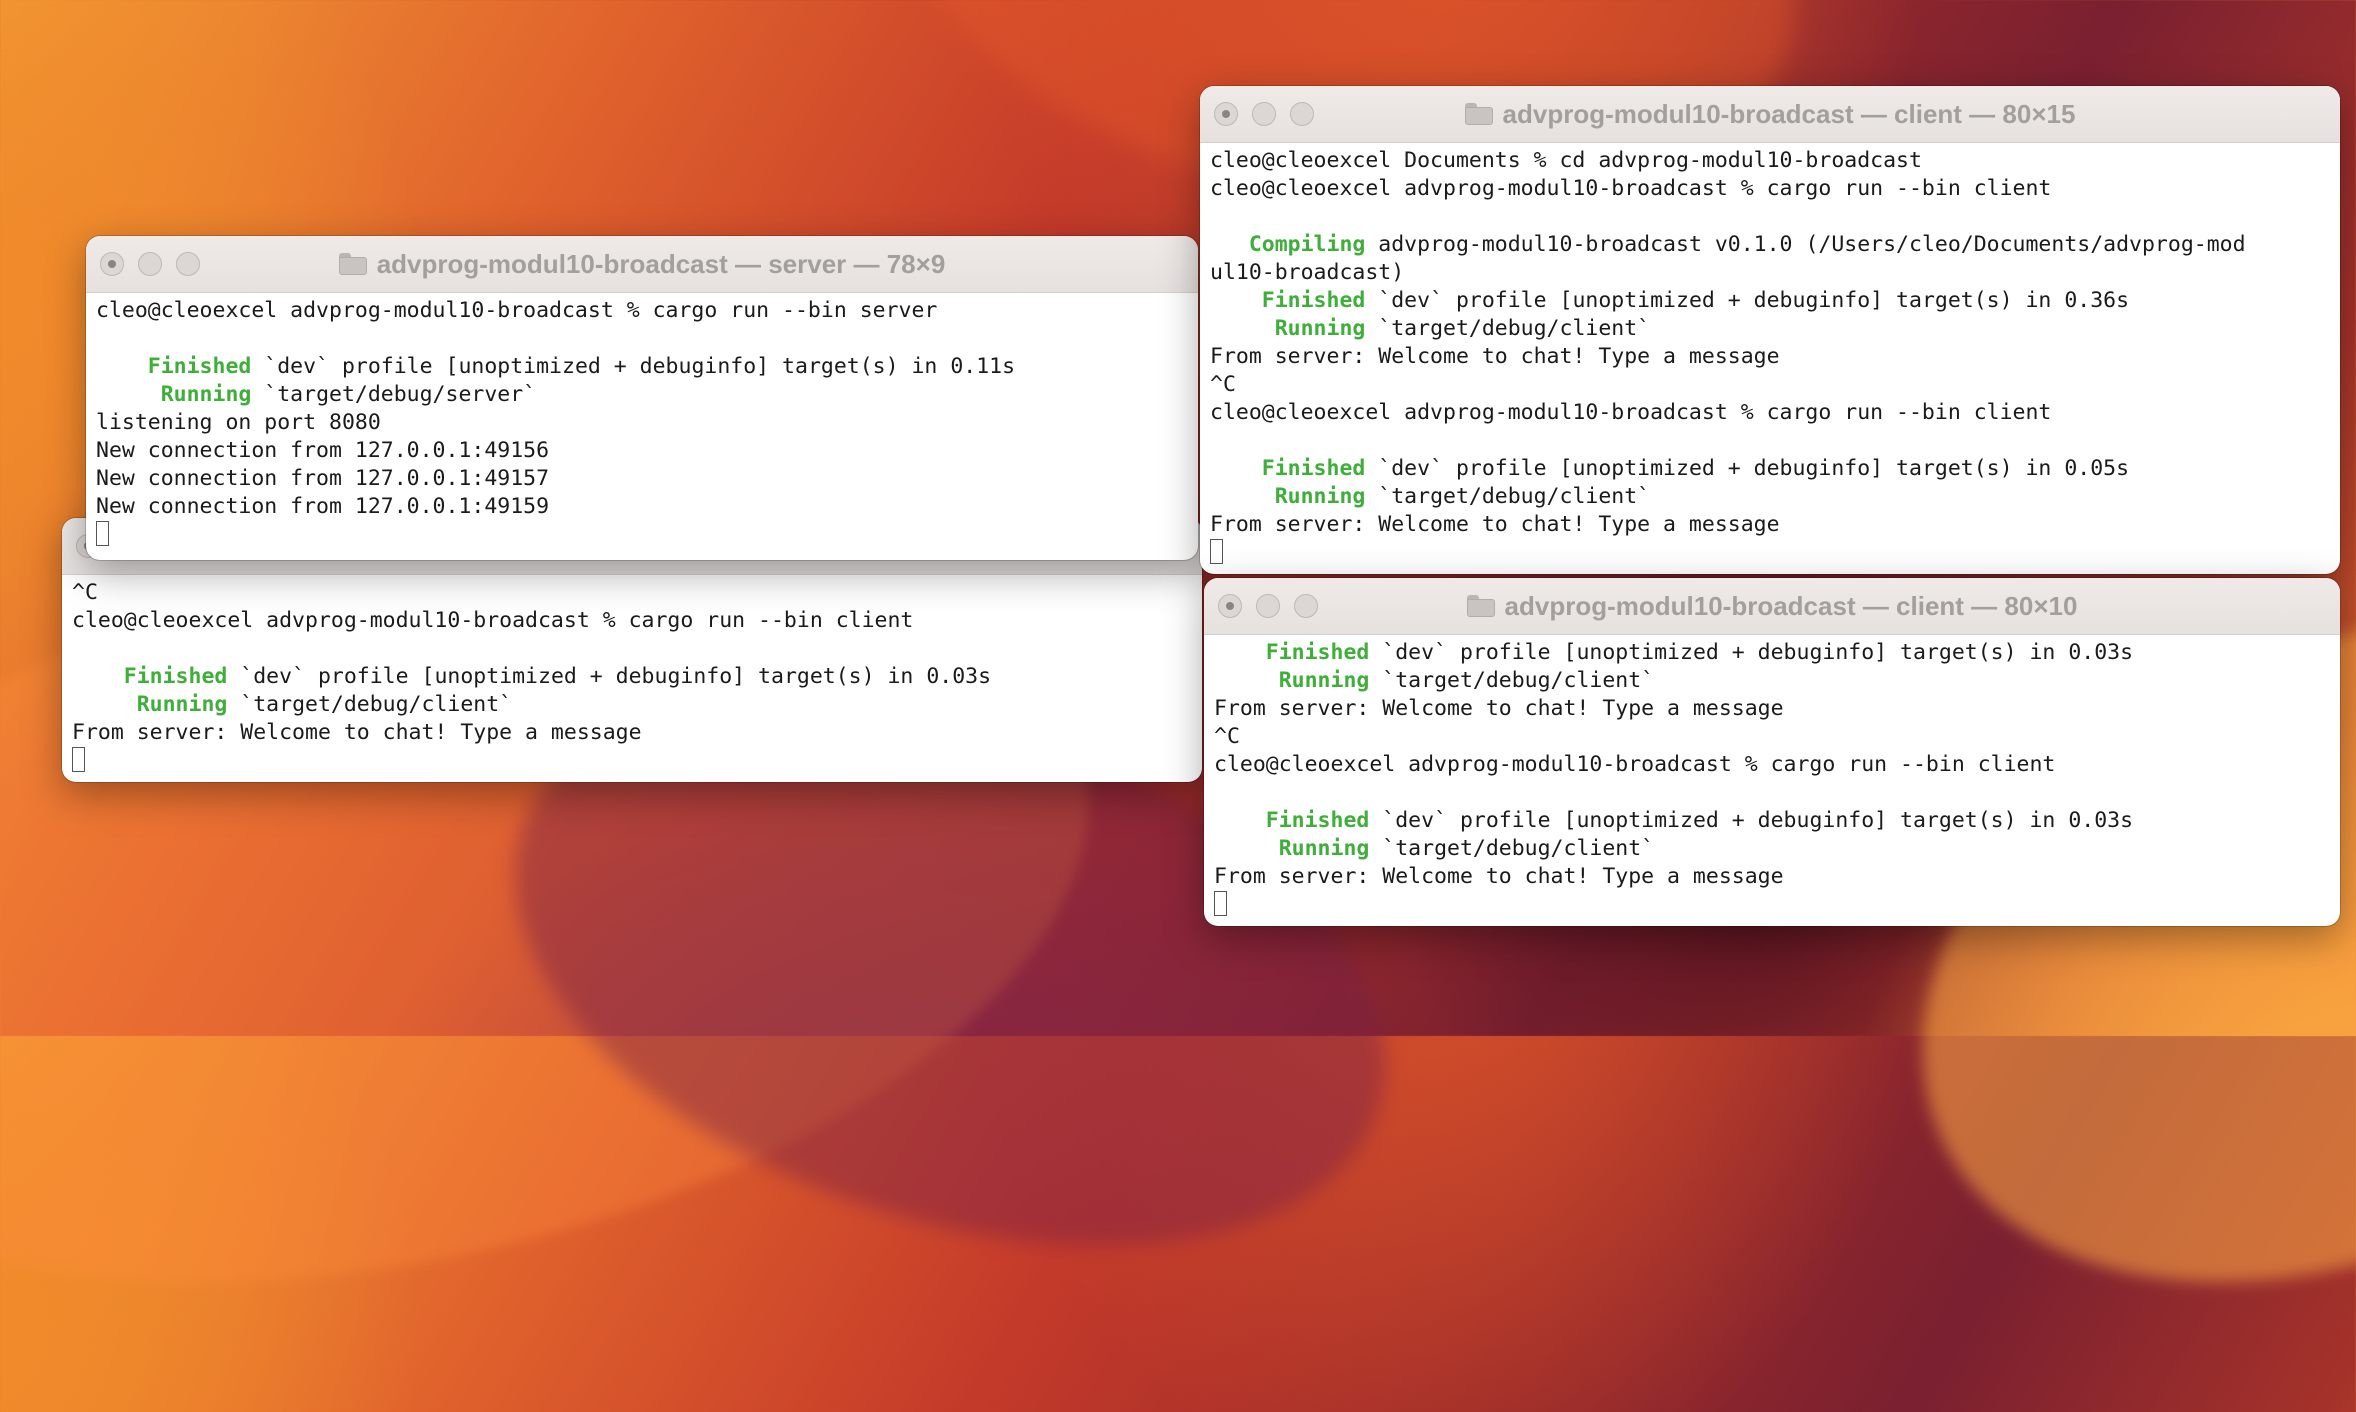 This screenshot has height=1412, width=2356. What do you see at coordinates (1770, 273) in the screenshot?
I see `terminal-line: ul10-broadcast)` at bounding box center [1770, 273].